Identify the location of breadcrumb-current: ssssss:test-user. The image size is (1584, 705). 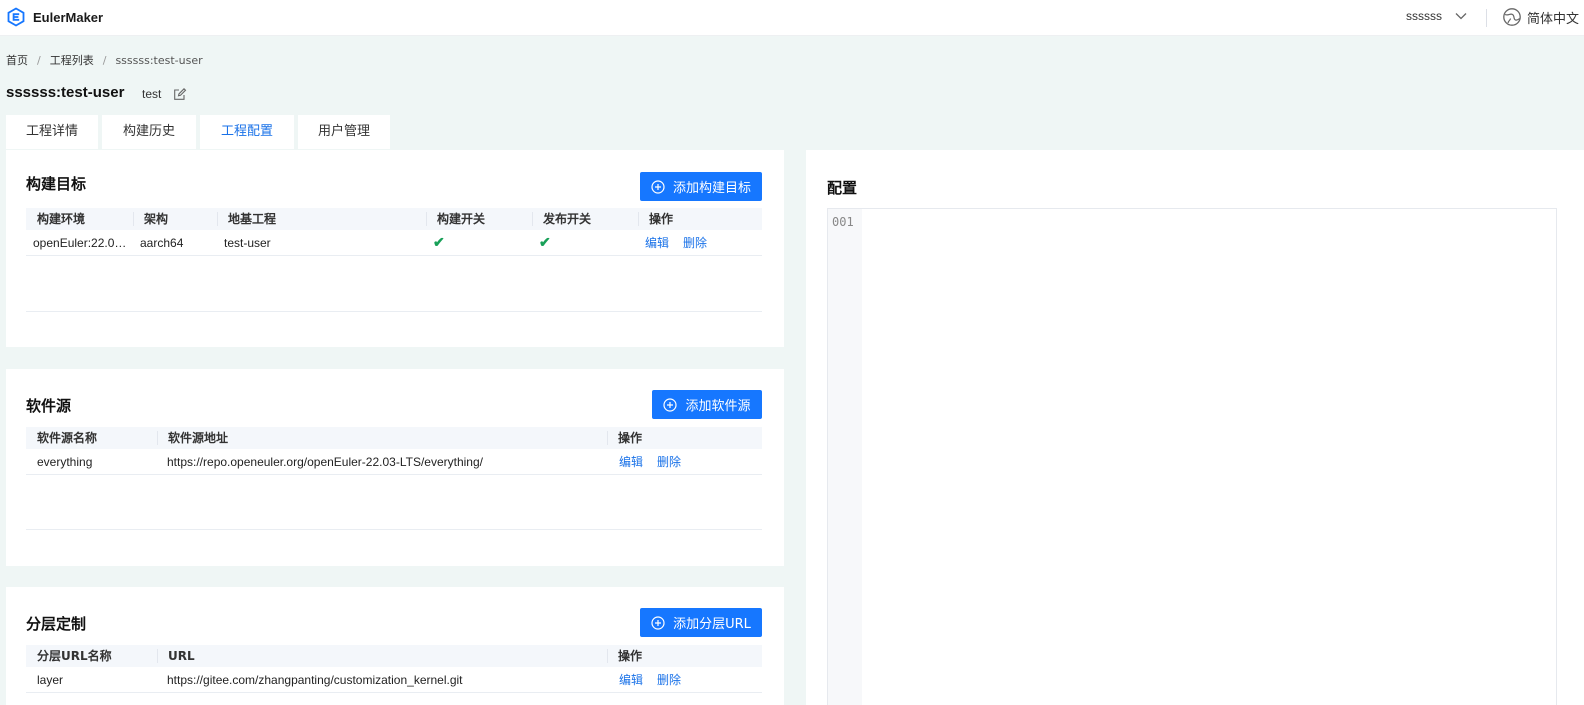
(159, 60).